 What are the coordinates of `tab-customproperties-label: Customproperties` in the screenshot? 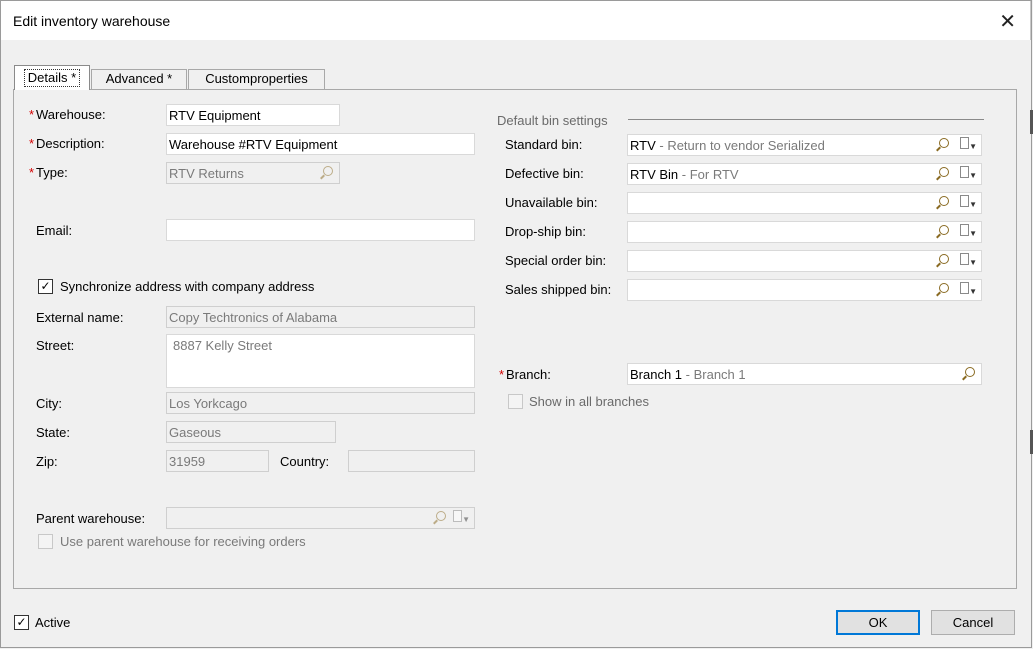 It's located at (256, 78).